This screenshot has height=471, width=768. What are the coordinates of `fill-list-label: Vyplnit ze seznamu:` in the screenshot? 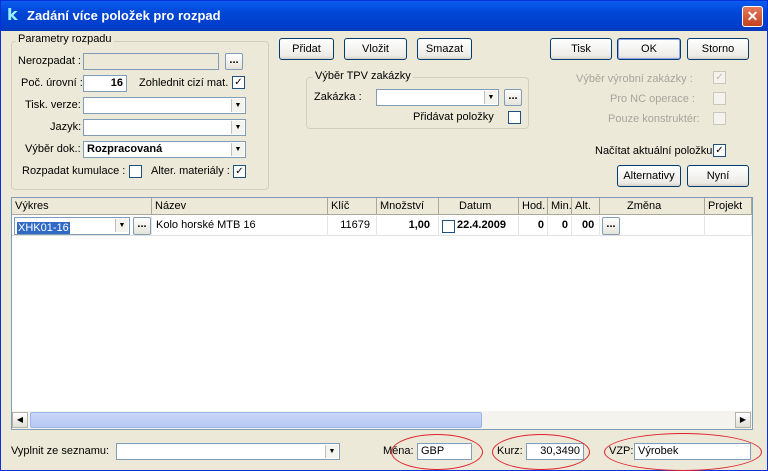 It's located at (60, 451).